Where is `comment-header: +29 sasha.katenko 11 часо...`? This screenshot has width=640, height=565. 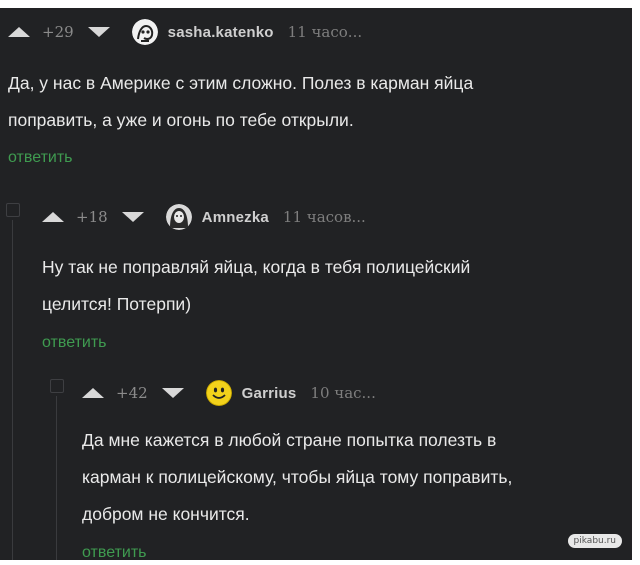
comment-header: +29 sasha.katenko 11 часо... is located at coordinates (185, 32).